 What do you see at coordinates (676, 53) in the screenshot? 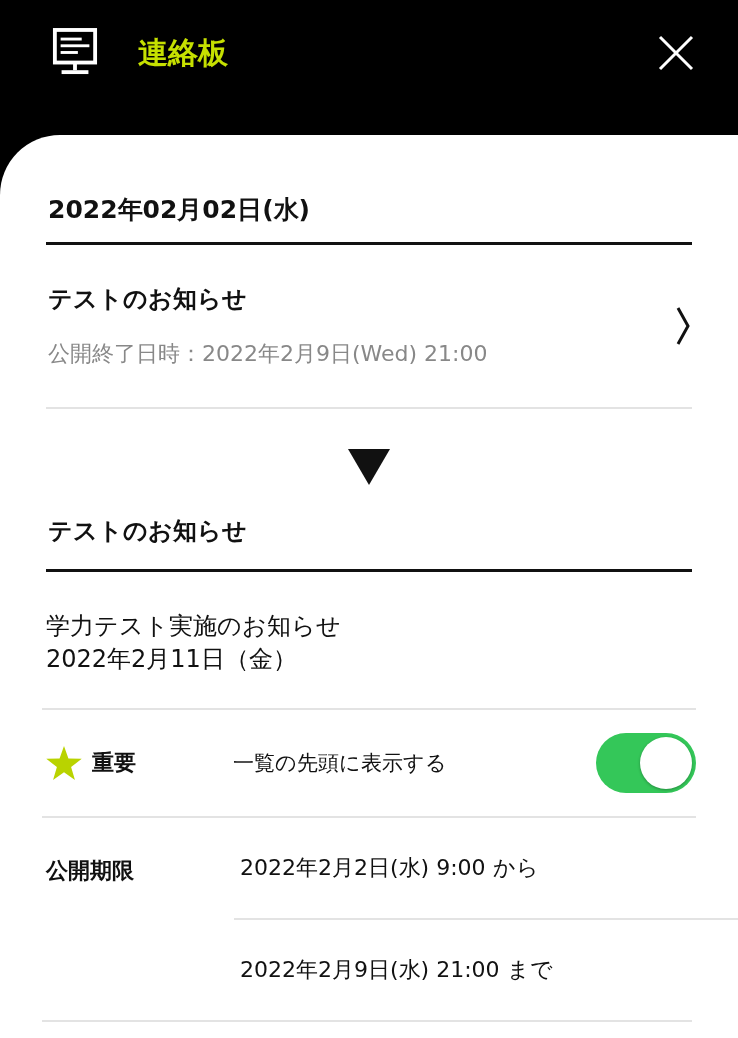
I see `close-icon` at bounding box center [676, 53].